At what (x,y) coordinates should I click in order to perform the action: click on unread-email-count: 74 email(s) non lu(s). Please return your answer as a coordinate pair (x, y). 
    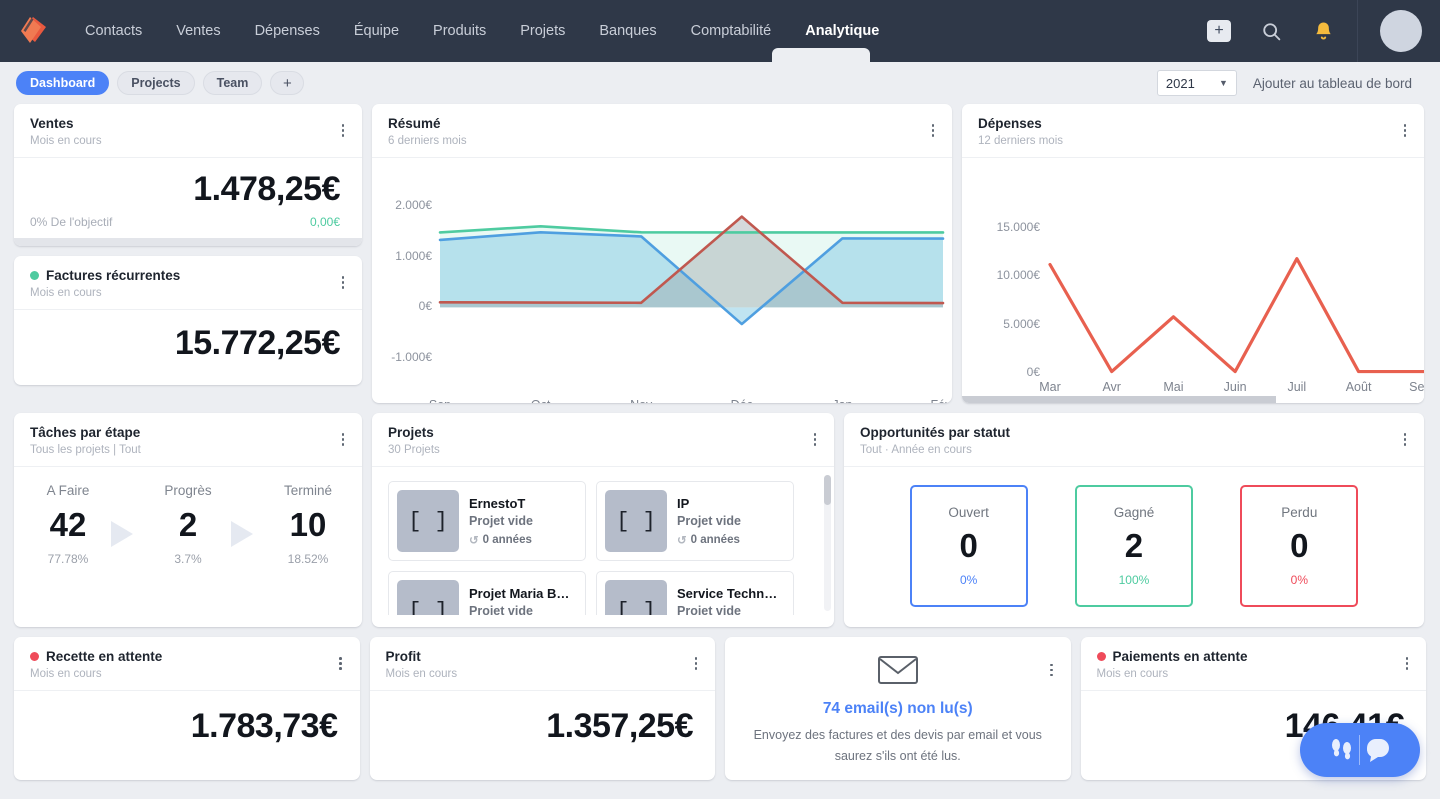
    Looking at the image, I should click on (898, 709).